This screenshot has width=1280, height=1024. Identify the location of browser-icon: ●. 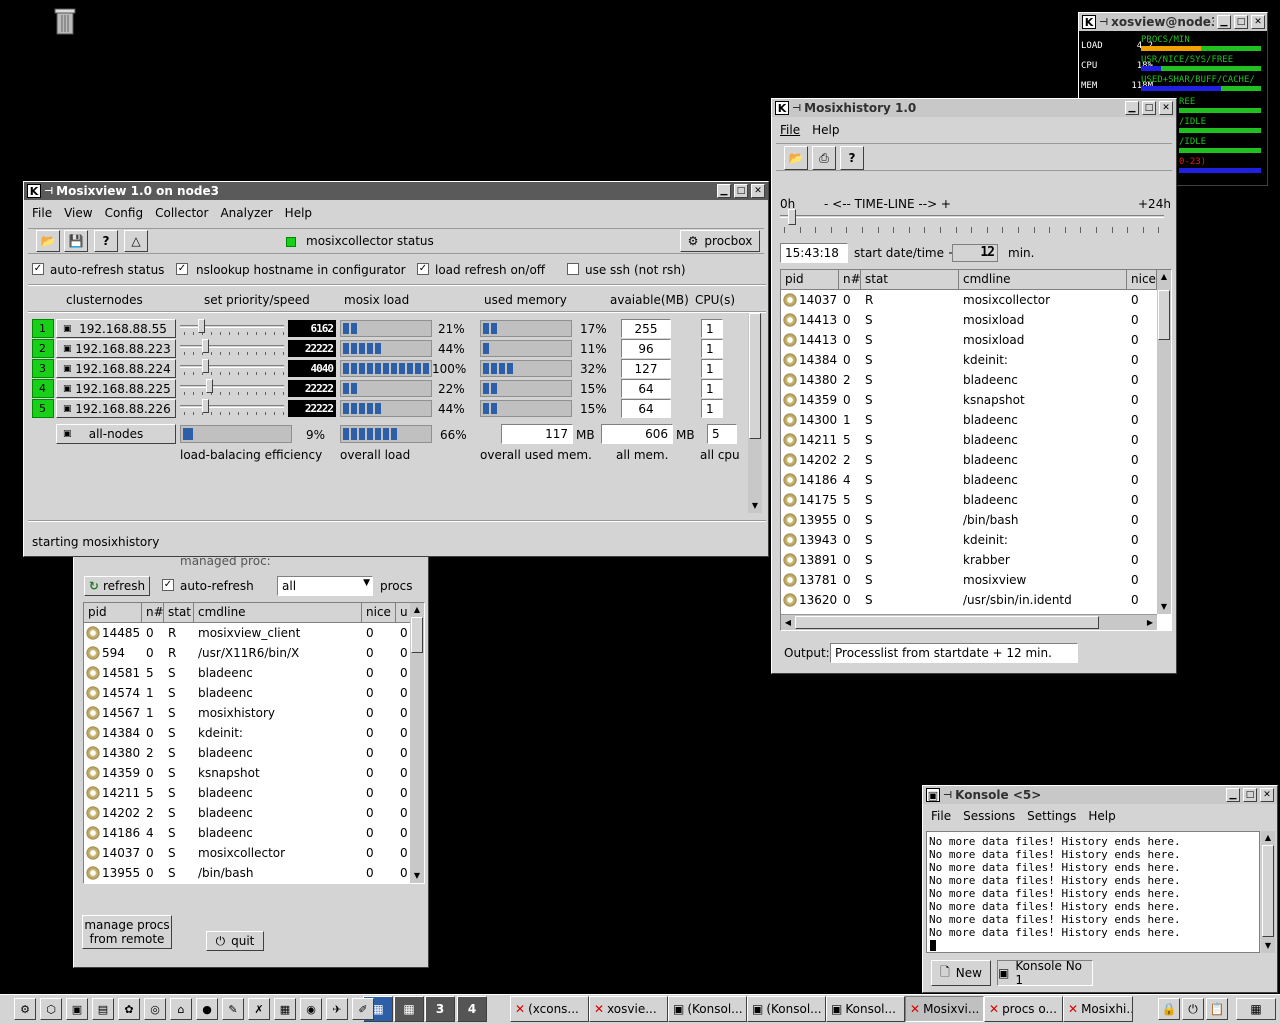
(207, 1009).